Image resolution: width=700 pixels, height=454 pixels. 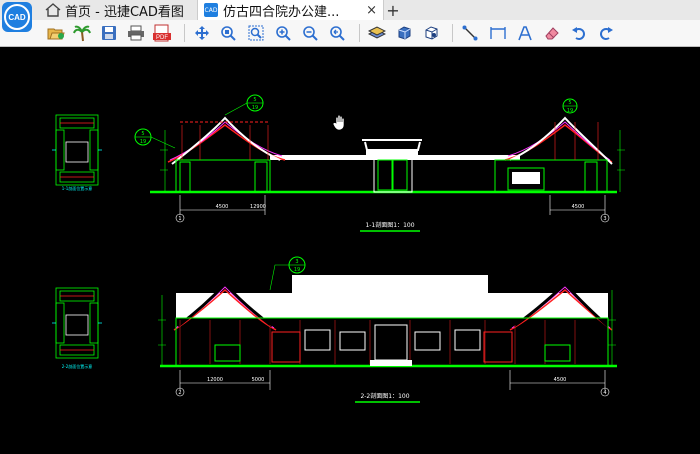 I want to click on dim-label-2: 12900, so click(x=258, y=207).